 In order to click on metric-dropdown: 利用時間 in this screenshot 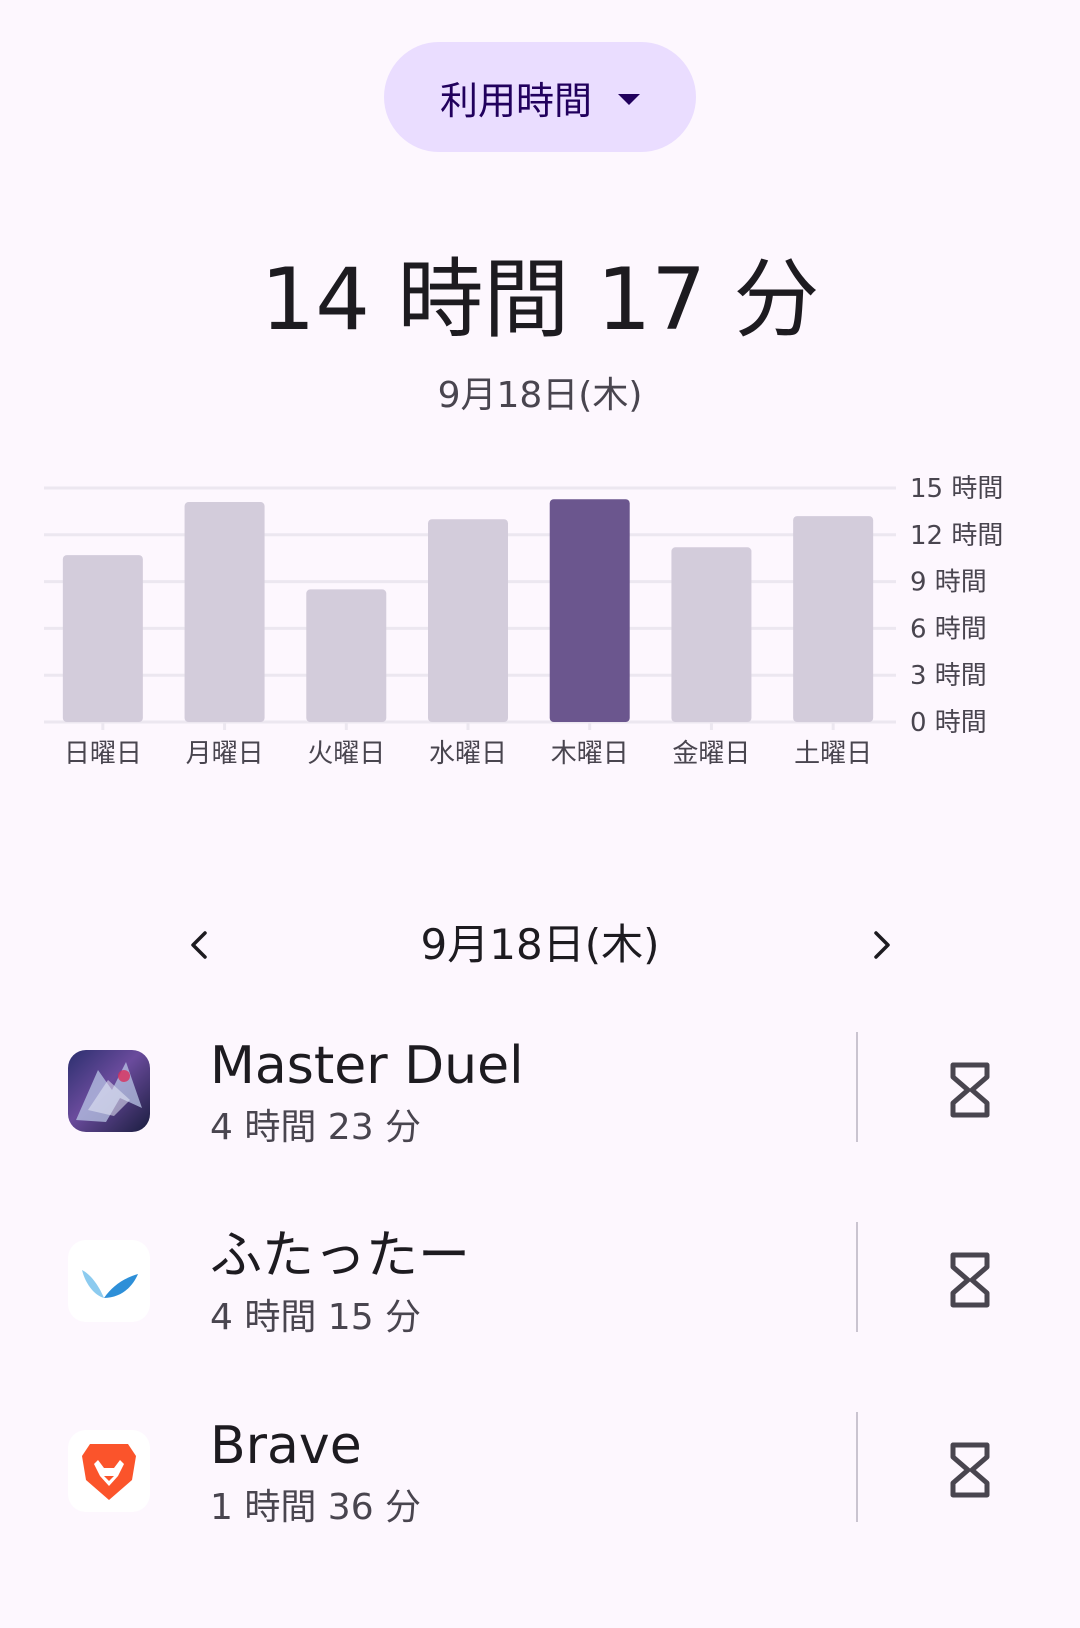, I will do `click(540, 97)`.